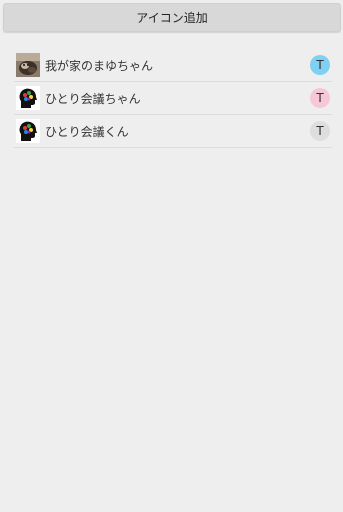 The image size is (343, 512). Describe the element at coordinates (87, 131) in the screenshot. I see `list-item-name: ひとり会議くん` at that location.